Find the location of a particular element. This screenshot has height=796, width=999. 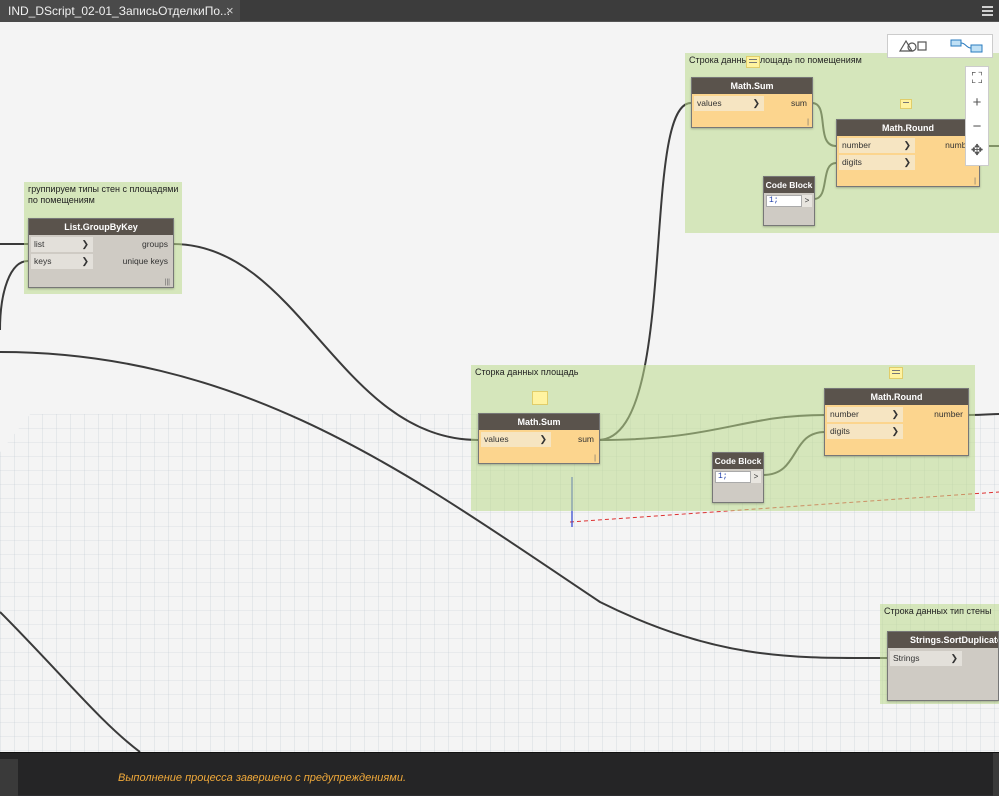

node-math-sum-mid: Math.Sum values ❯ sum | is located at coordinates (539, 438).